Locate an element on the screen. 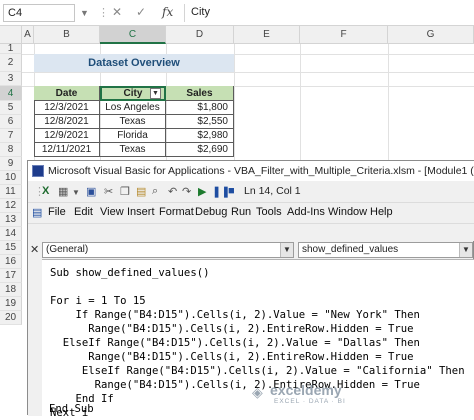 The image size is (474, 420). column-header-g: G is located at coordinates (431, 35).